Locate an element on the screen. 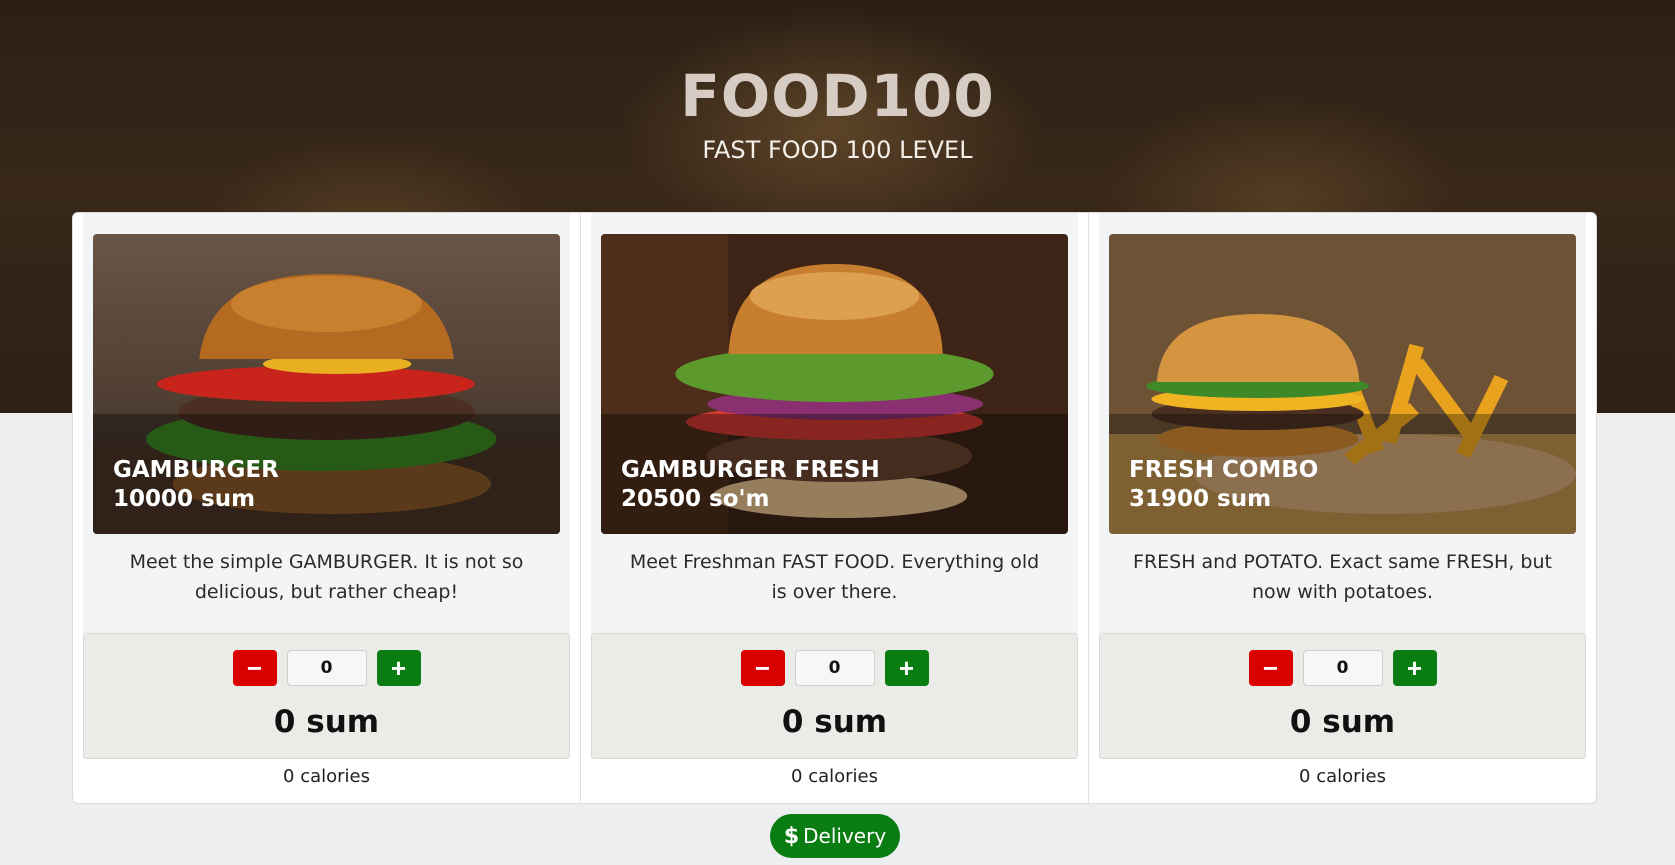 Image resolution: width=1675 pixels, height=865 pixels. product-image: GAMBURGER FRESH 20500 so'm is located at coordinates (834, 384).